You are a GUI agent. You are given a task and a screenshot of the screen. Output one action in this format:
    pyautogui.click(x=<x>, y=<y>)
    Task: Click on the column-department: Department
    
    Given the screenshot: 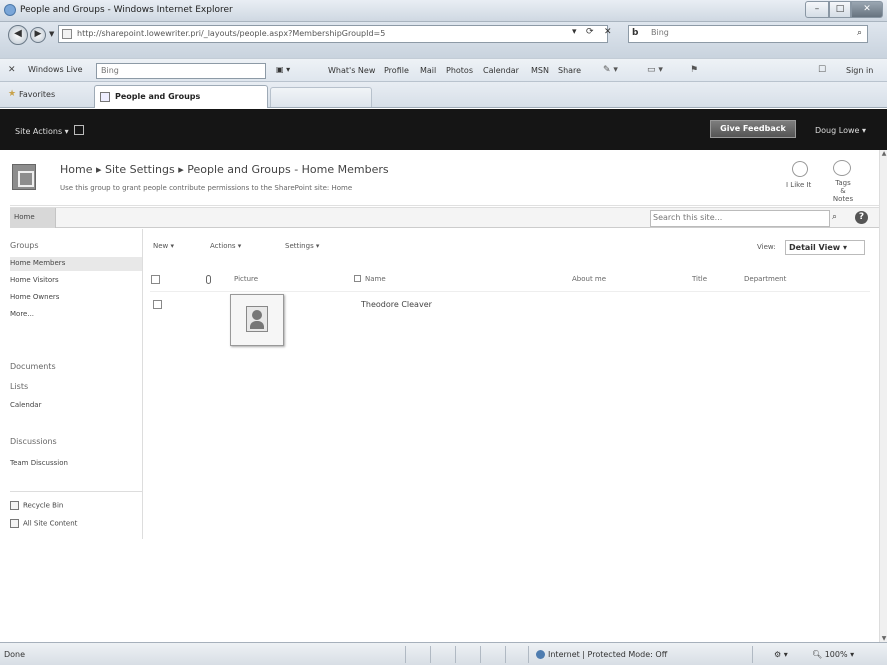 What is the action you would take?
    pyautogui.click(x=765, y=279)
    